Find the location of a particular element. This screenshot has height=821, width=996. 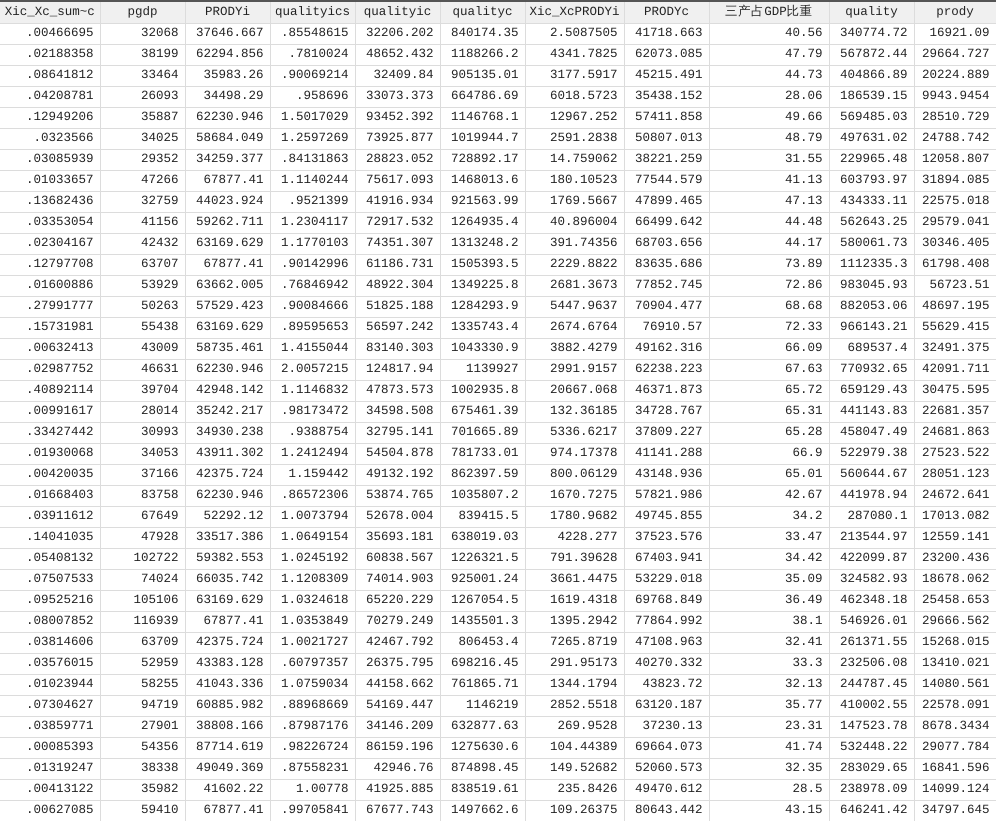

table-cell: 562643.25 is located at coordinates (871, 222).